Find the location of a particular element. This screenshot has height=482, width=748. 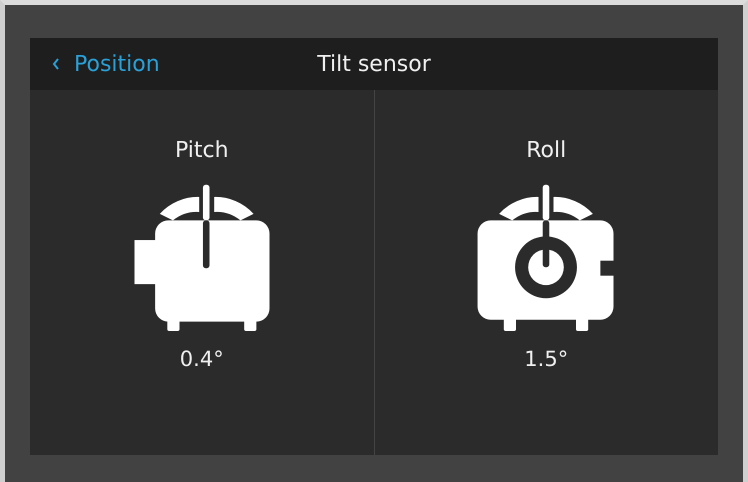

axis-label: Roll is located at coordinates (546, 150).